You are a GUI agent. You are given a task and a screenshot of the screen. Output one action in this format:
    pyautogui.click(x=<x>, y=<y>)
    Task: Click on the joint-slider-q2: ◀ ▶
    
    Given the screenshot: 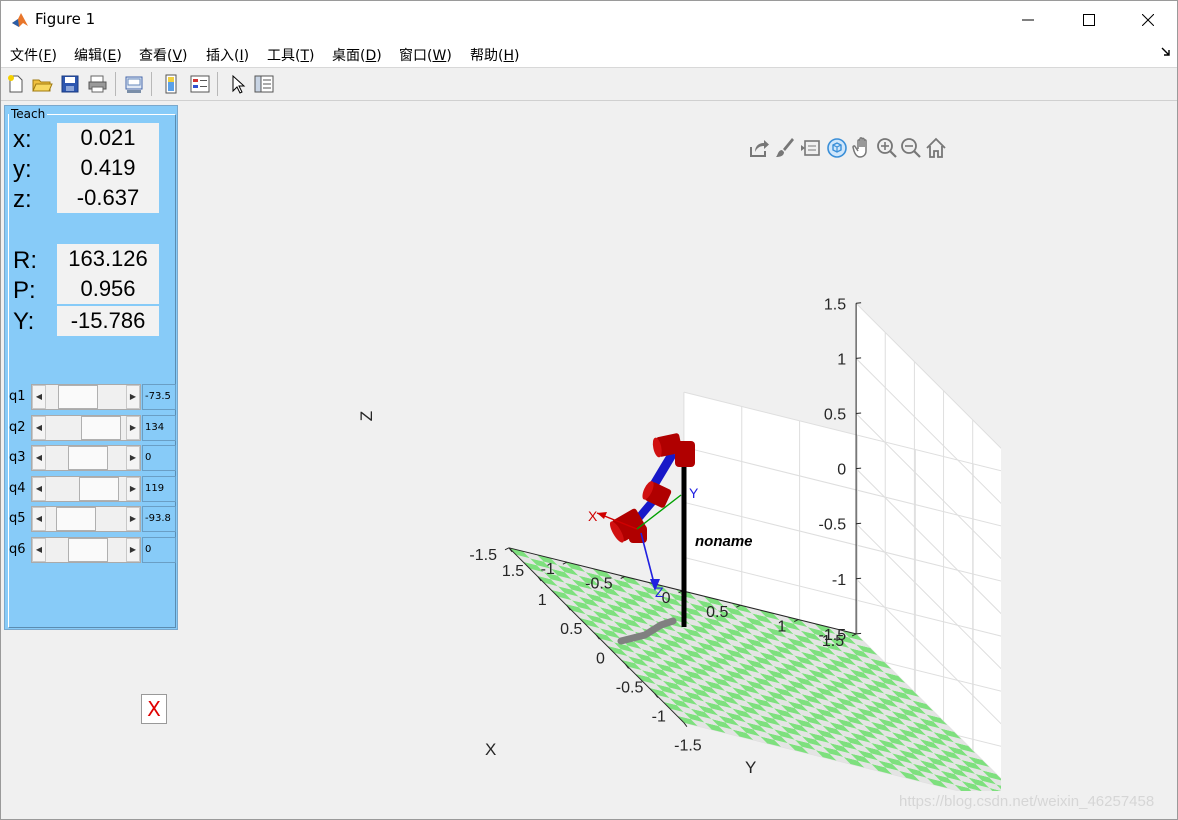 What is the action you would take?
    pyautogui.click(x=86, y=427)
    